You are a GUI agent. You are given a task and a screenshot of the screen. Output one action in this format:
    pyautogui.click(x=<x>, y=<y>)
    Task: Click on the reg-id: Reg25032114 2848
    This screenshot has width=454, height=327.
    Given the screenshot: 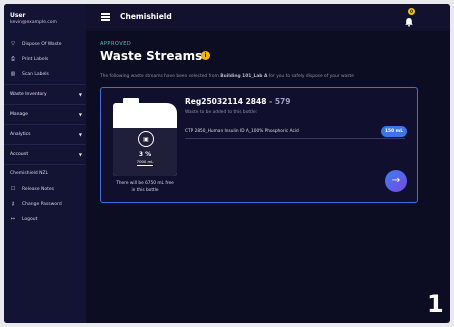 What is the action you would take?
    pyautogui.click(x=226, y=101)
    